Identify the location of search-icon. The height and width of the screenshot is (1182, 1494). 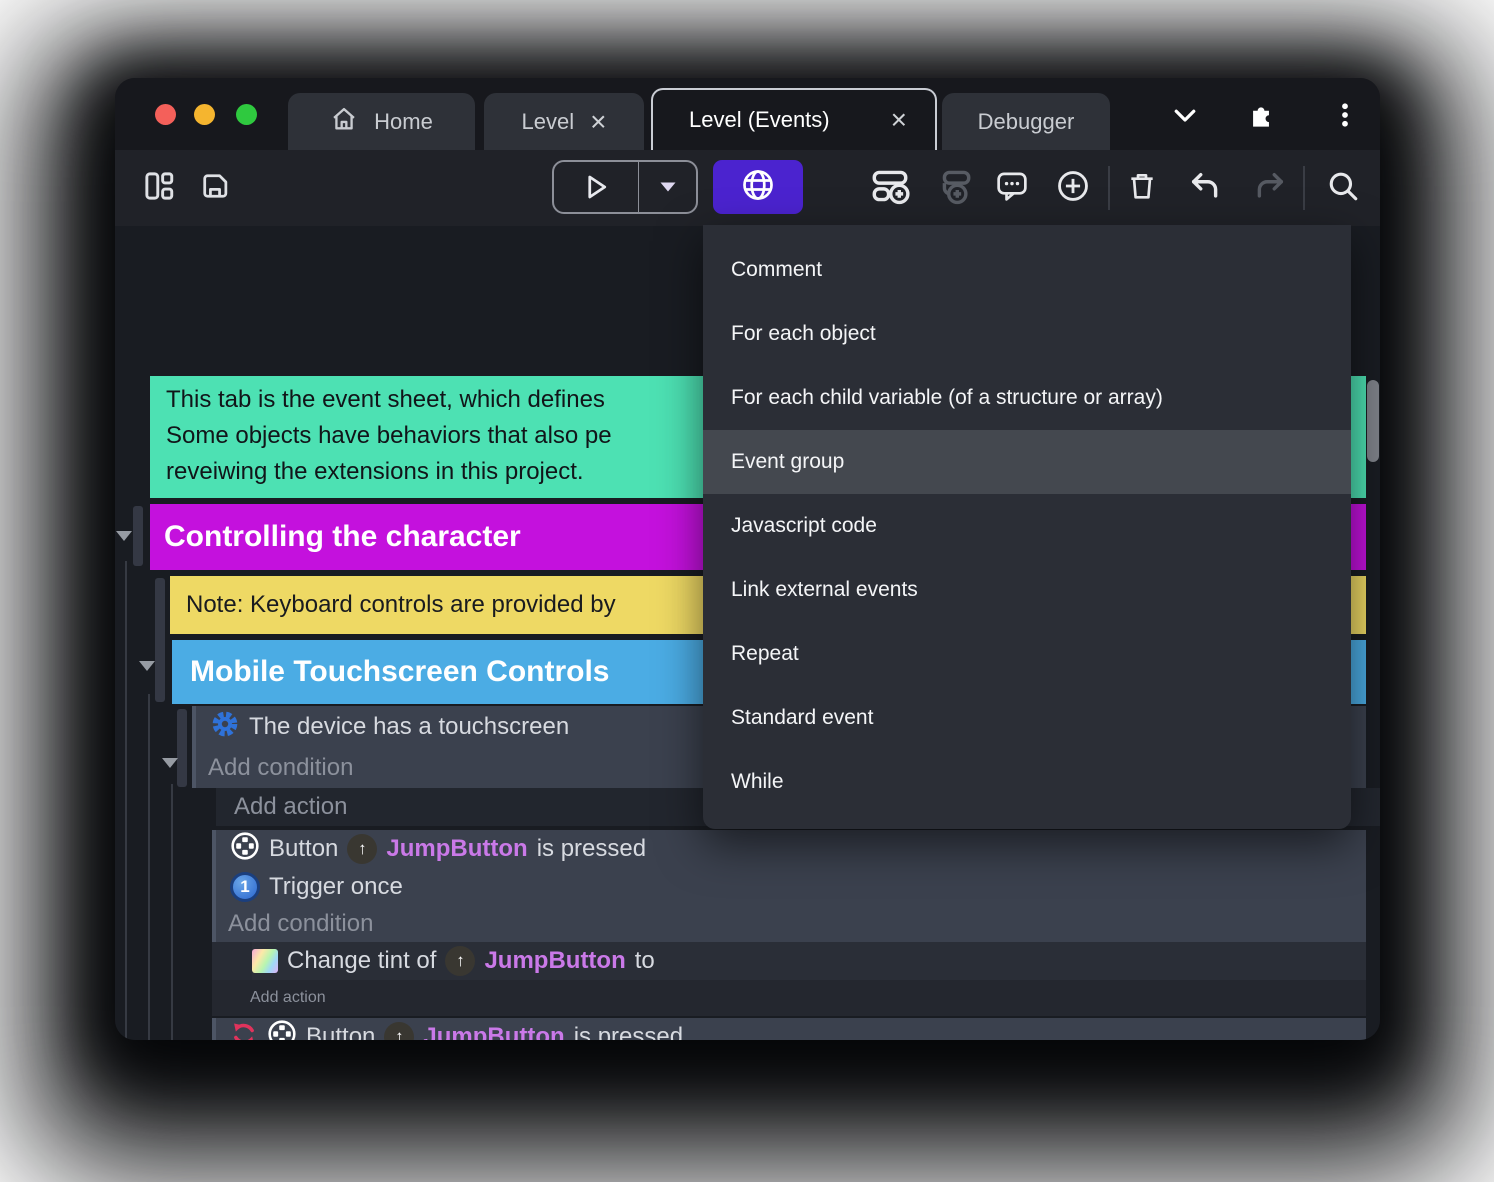
(1343, 186).